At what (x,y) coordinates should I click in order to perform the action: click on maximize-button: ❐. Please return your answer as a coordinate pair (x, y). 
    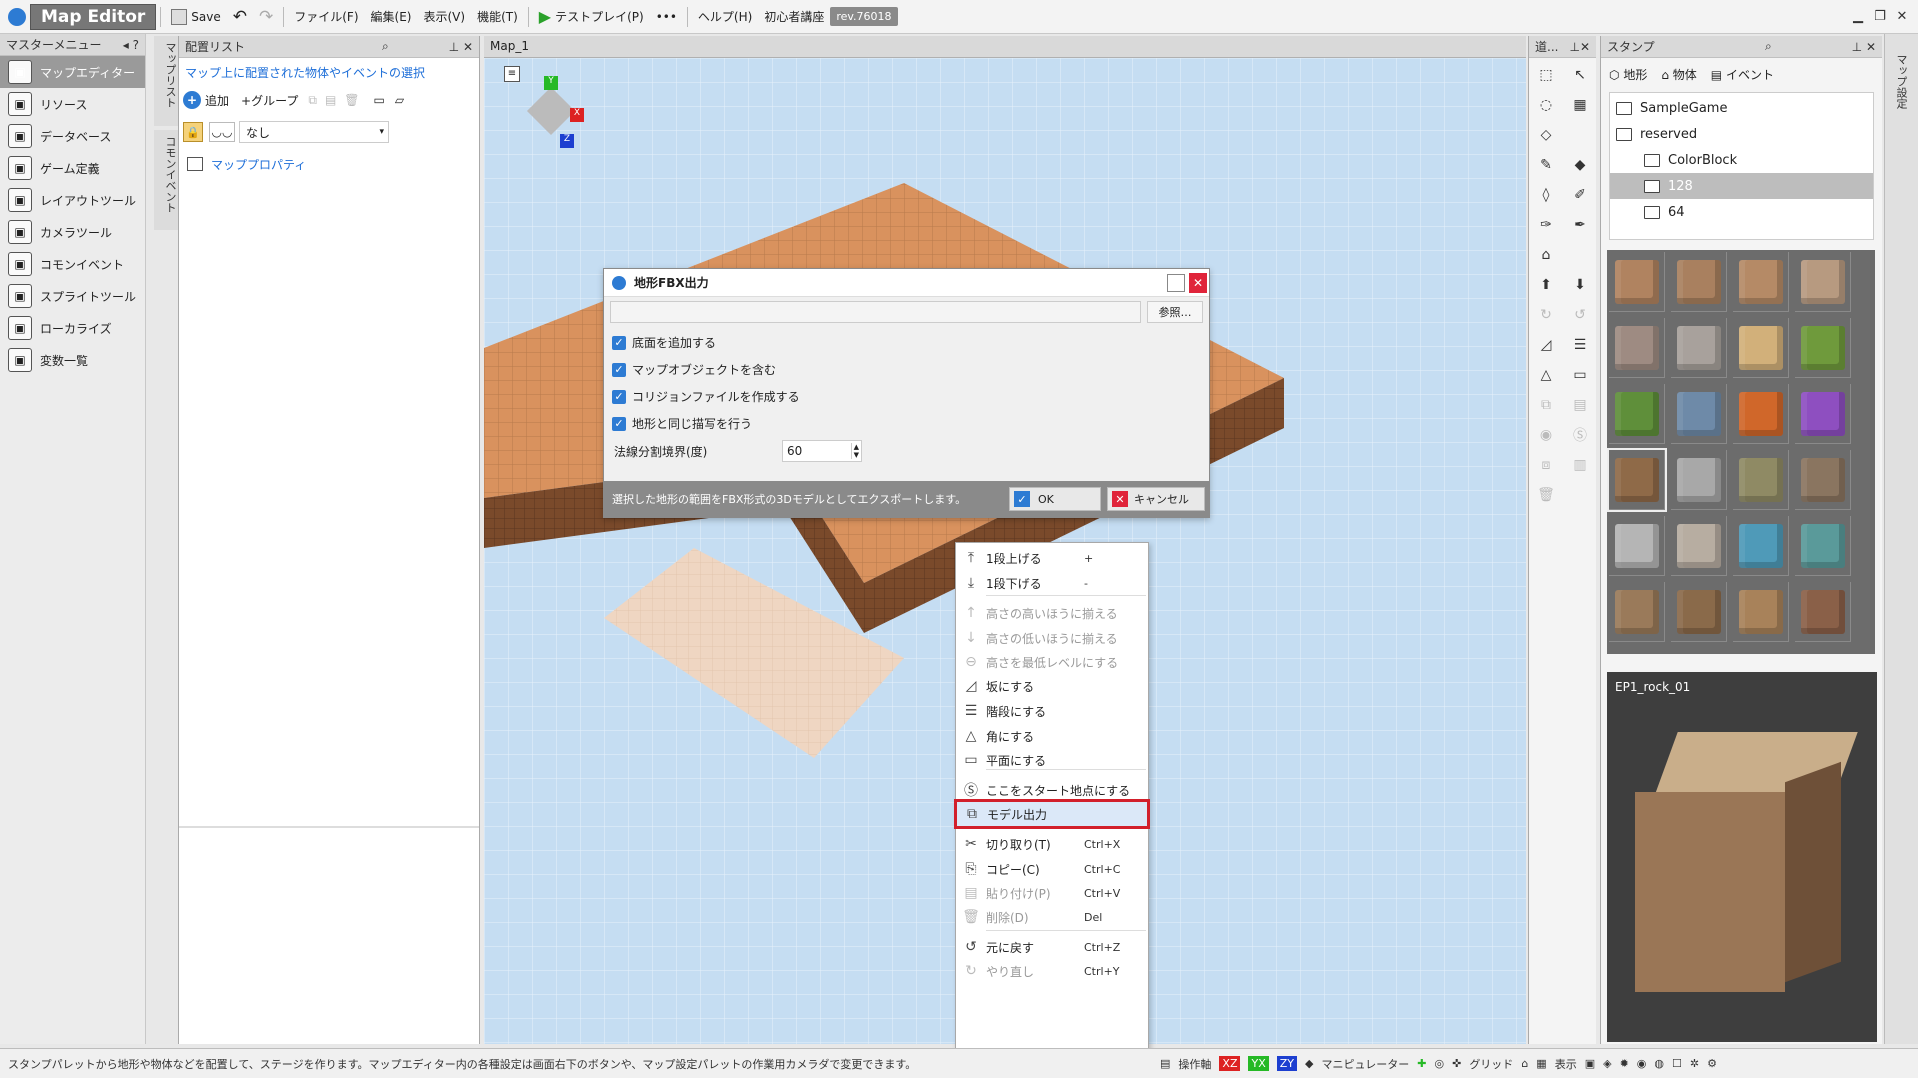
    Looking at the image, I should click on (1880, 17).